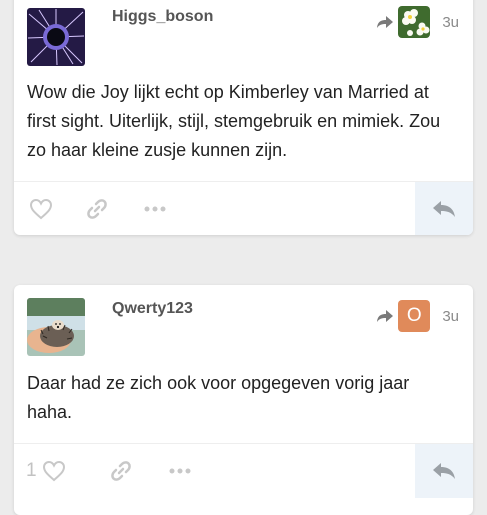  What do you see at coordinates (243, 470) in the screenshot?
I see `post-actions: 1` at bounding box center [243, 470].